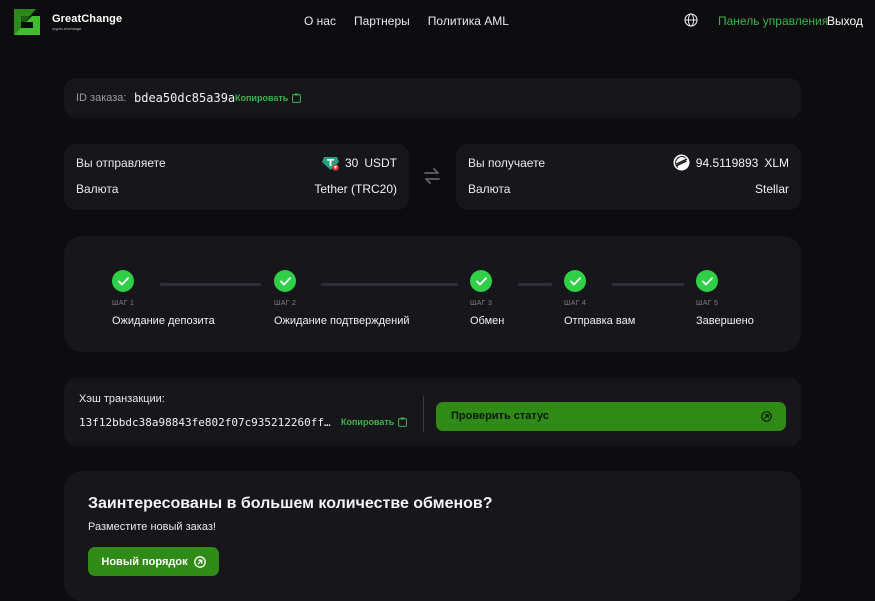  What do you see at coordinates (380, 162) in the screenshot?
I see `send-currency: USDT` at bounding box center [380, 162].